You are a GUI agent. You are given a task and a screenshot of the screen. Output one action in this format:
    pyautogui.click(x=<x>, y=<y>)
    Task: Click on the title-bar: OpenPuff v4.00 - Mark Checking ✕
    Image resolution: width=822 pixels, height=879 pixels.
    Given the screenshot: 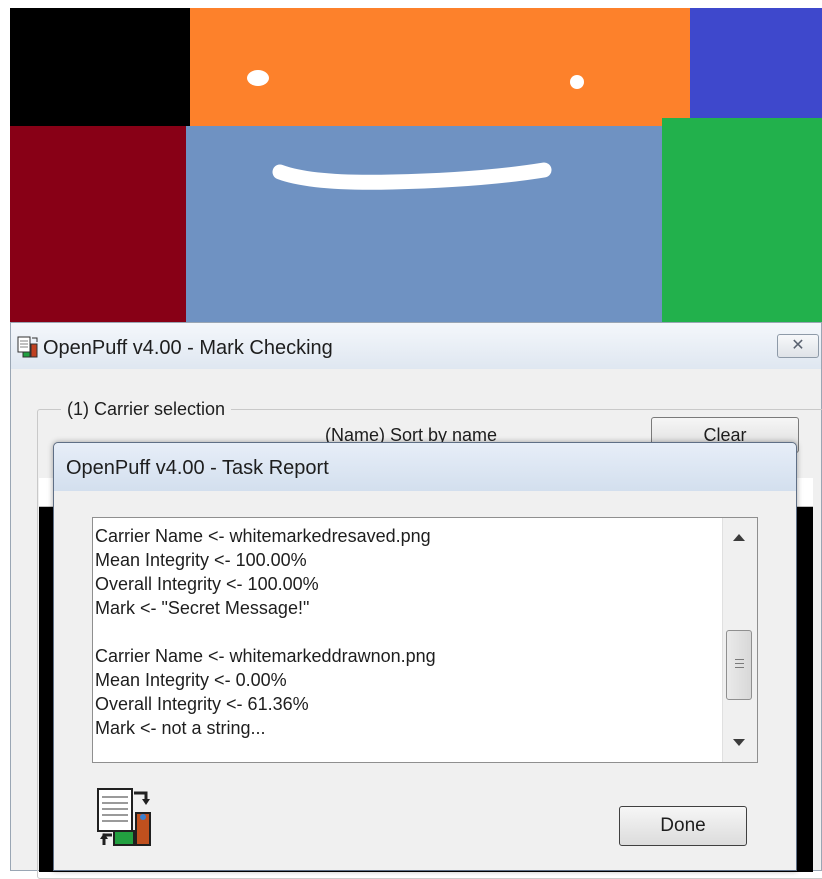 What is the action you would take?
    pyautogui.click(x=416, y=346)
    